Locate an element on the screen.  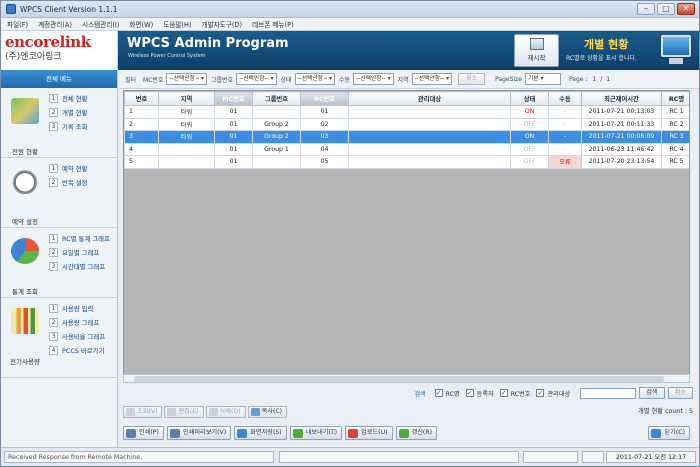
cell-state: ON is located at coordinates (529, 137).